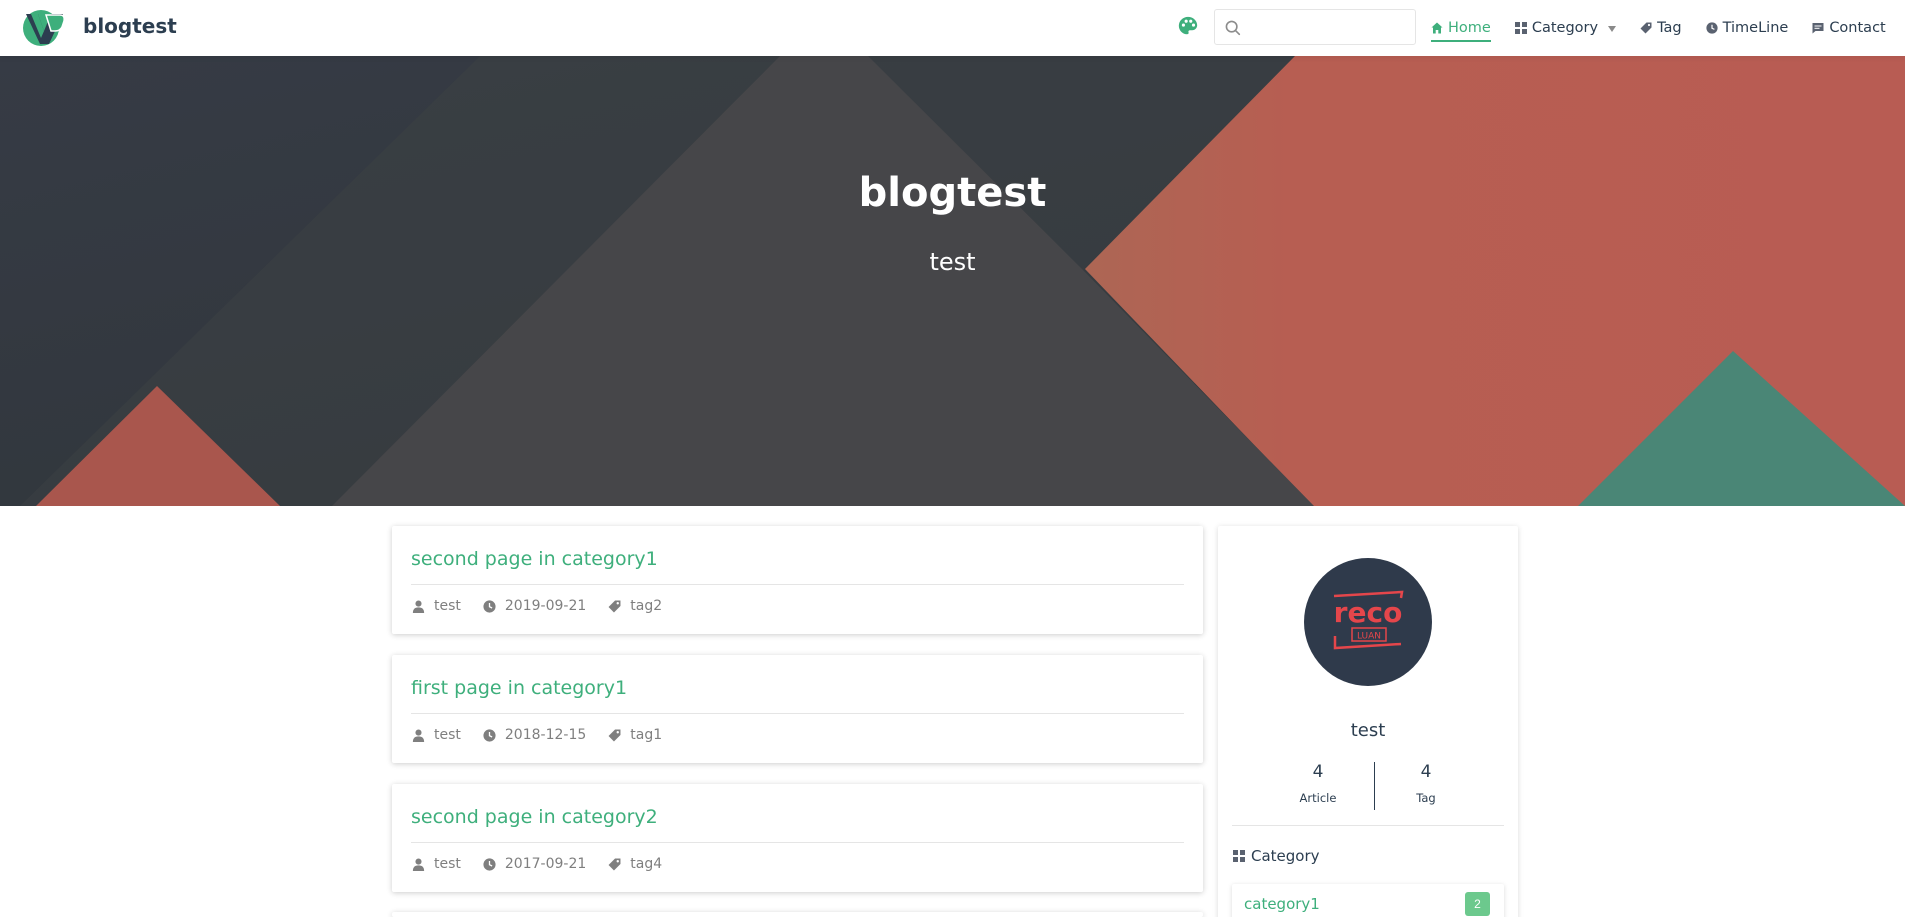 The image size is (1905, 917). Describe the element at coordinates (1477, 904) in the screenshot. I see `category-count-badge: 2` at that location.